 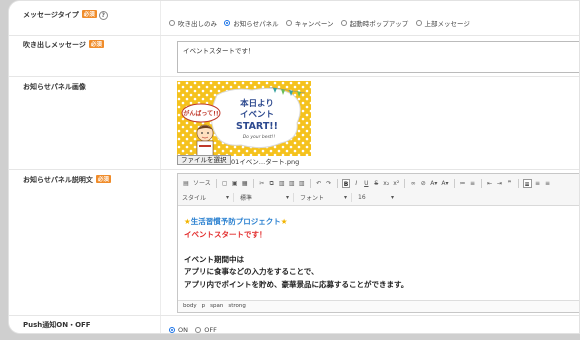 What do you see at coordinates (267, 197) in the screenshot?
I see `format-select: 標準 ▾` at bounding box center [267, 197].